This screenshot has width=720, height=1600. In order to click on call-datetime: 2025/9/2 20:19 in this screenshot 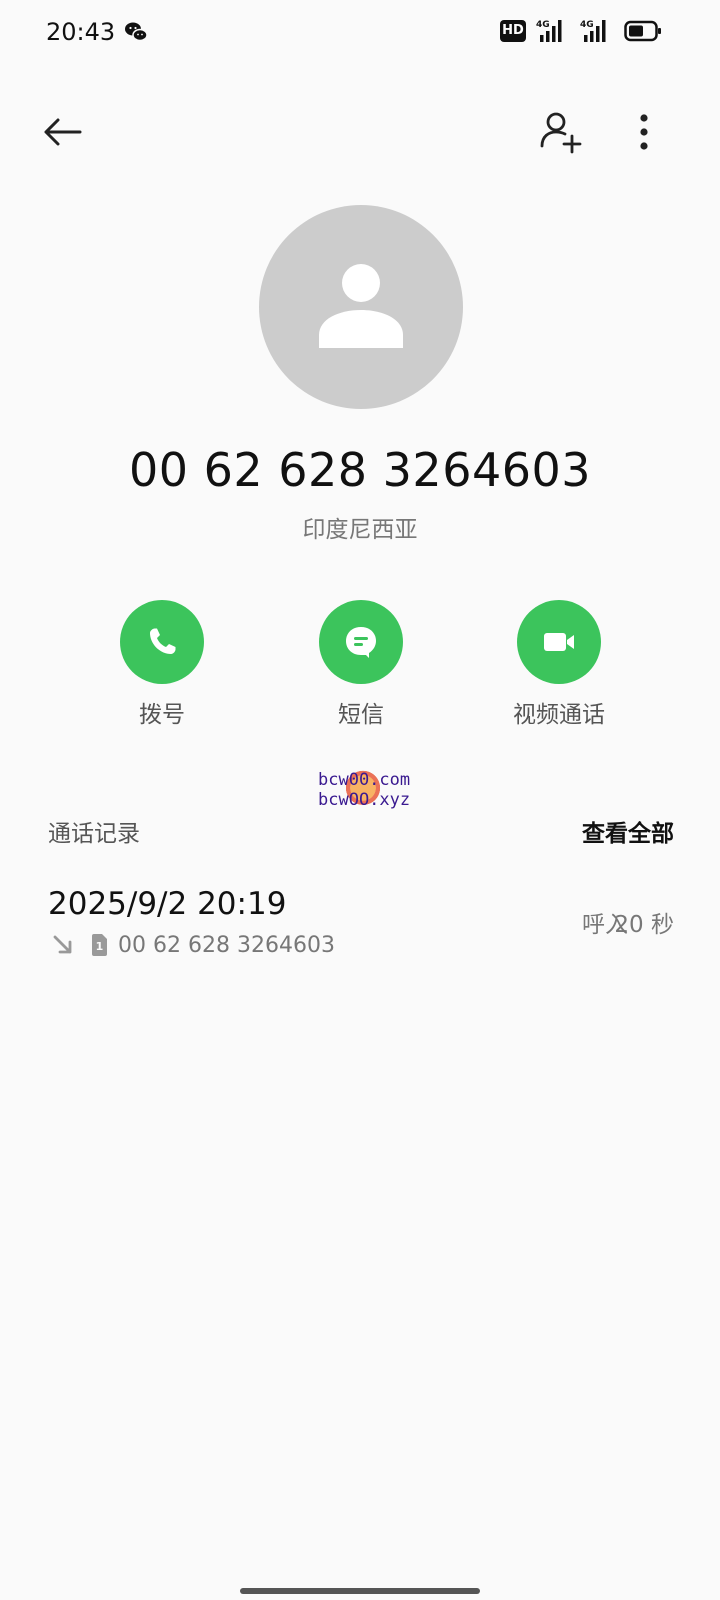, I will do `click(167, 904)`.